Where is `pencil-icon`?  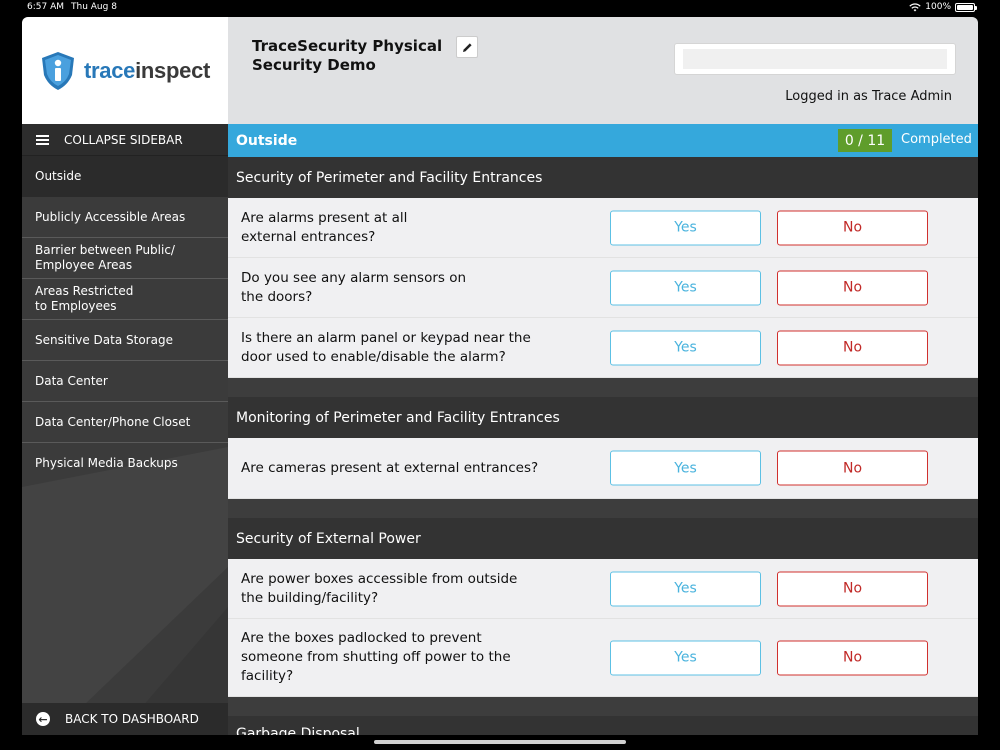
pencil-icon is located at coordinates (467, 47).